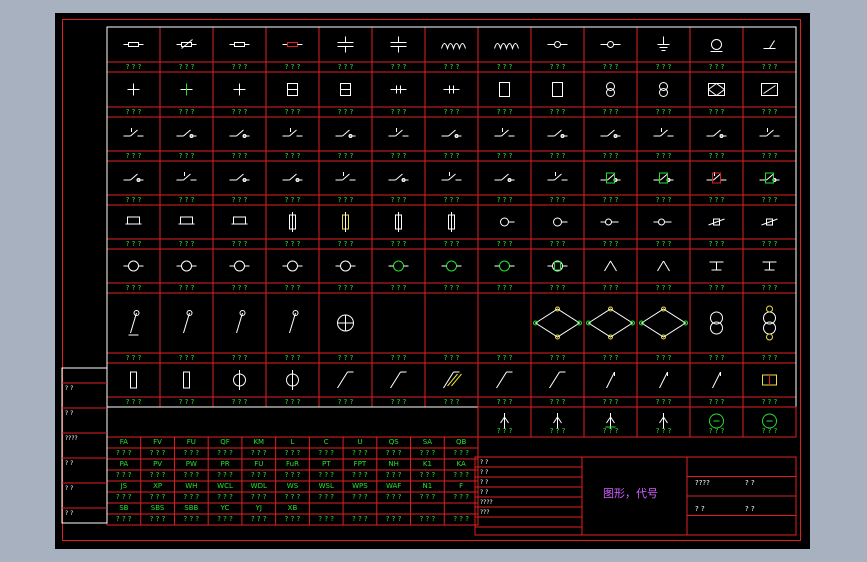 The image size is (867, 562). I want to click on drawing-title: 图形，代号, so click(630, 493).